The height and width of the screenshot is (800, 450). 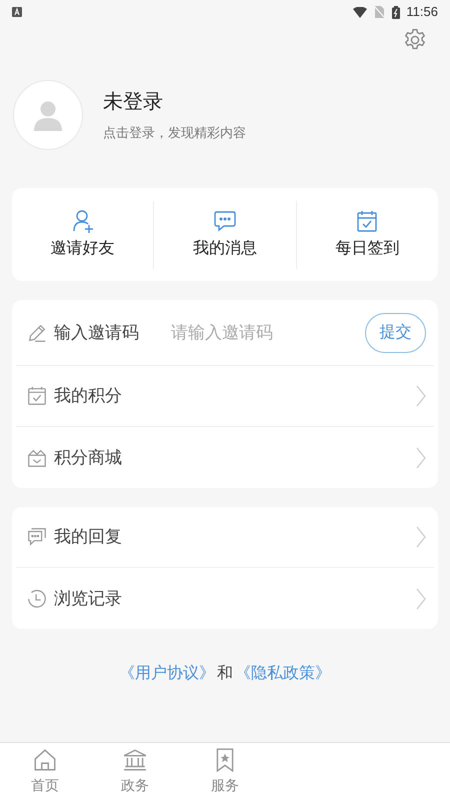 I want to click on nav-tab: 服务, so click(x=225, y=771).